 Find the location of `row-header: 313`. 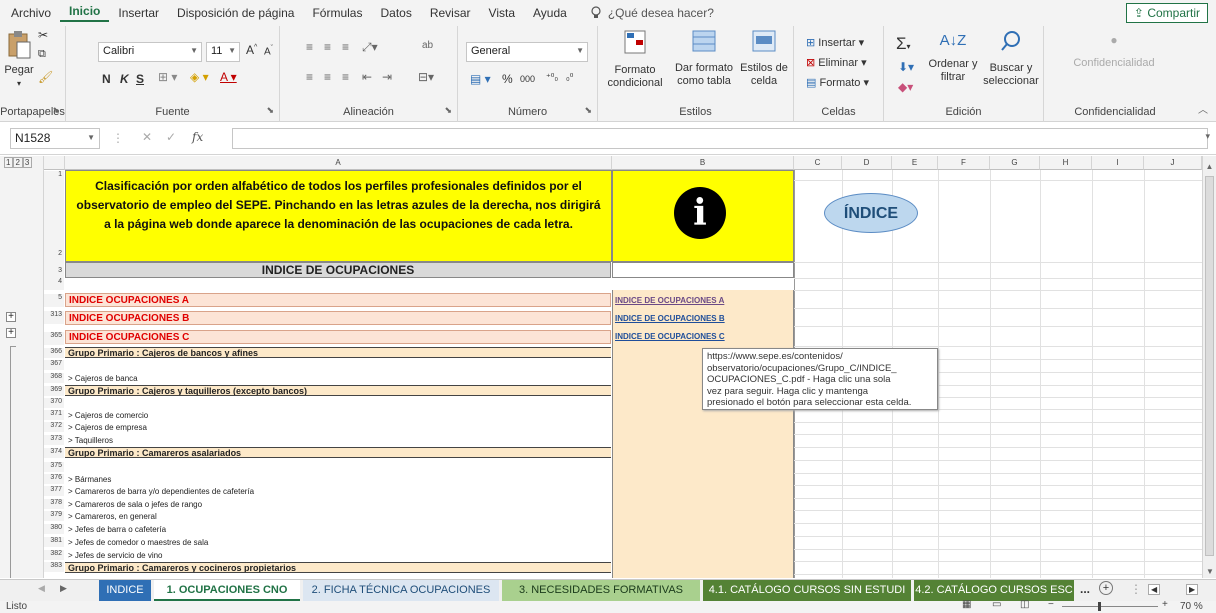

row-header: 313 is located at coordinates (54, 317).